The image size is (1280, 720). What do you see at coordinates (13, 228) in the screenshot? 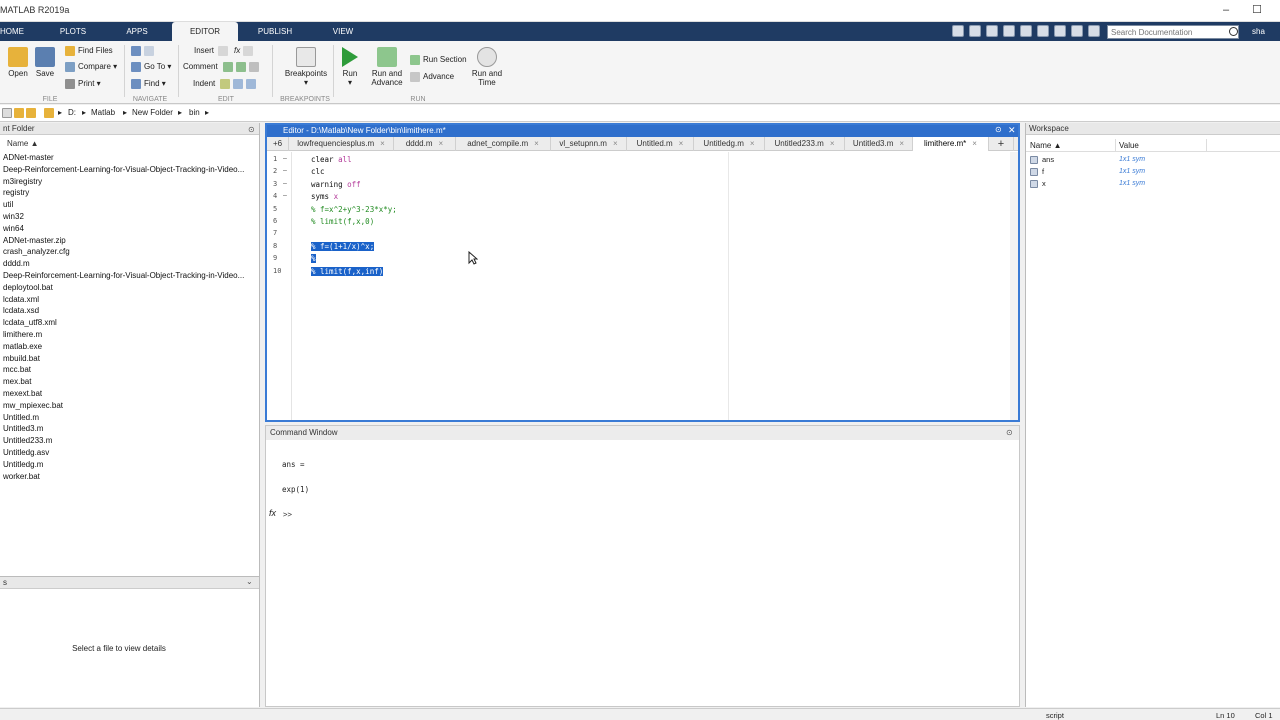
I see `file-list-item: win64` at bounding box center [13, 228].